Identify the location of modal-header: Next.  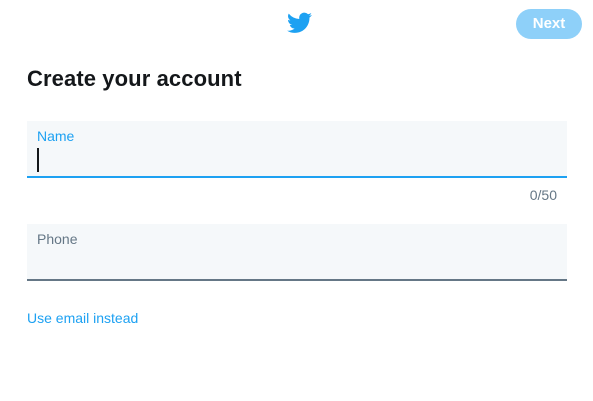
(296, 25).